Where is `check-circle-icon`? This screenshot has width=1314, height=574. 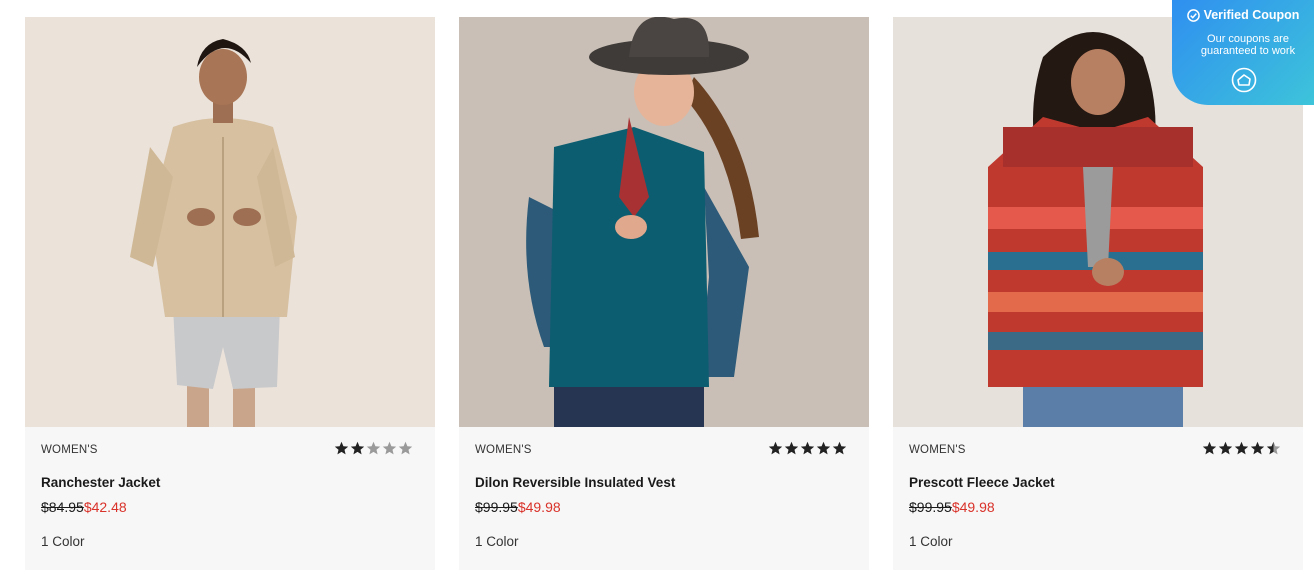
check-circle-icon is located at coordinates (1193, 15).